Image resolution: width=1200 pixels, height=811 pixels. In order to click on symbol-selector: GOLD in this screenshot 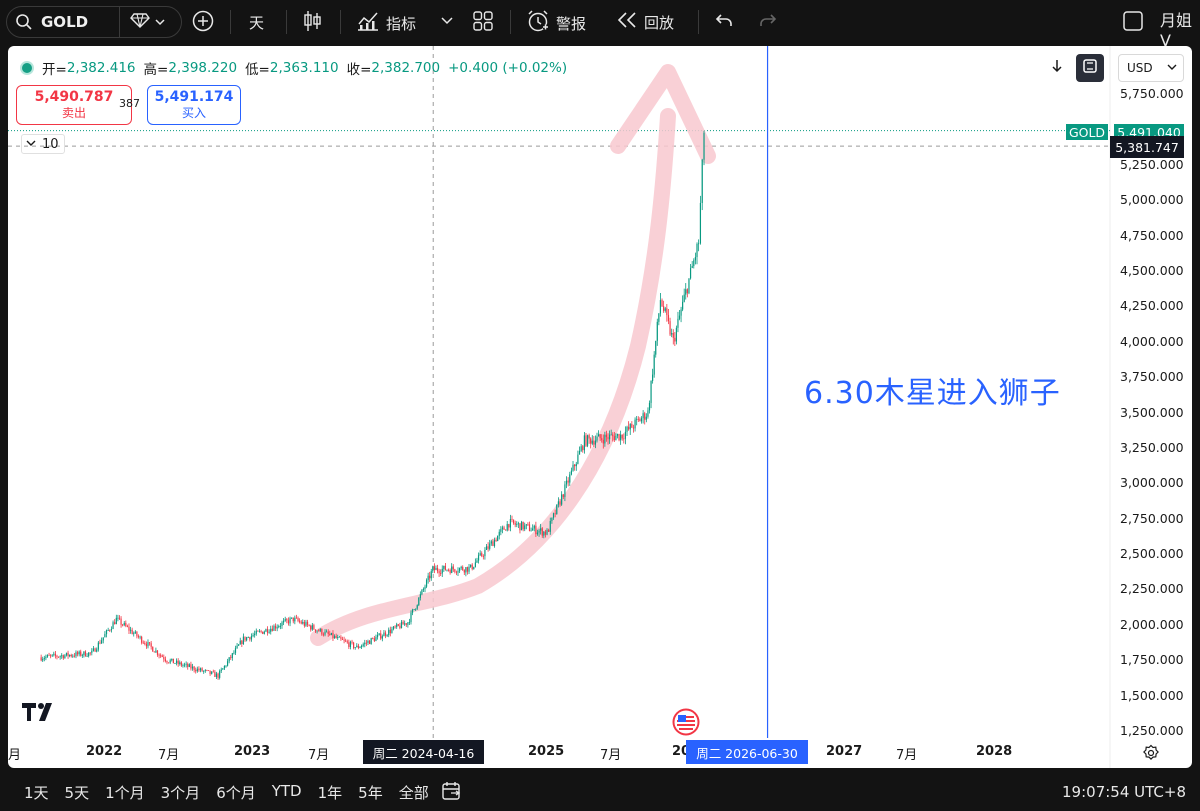, I will do `click(94, 22)`.